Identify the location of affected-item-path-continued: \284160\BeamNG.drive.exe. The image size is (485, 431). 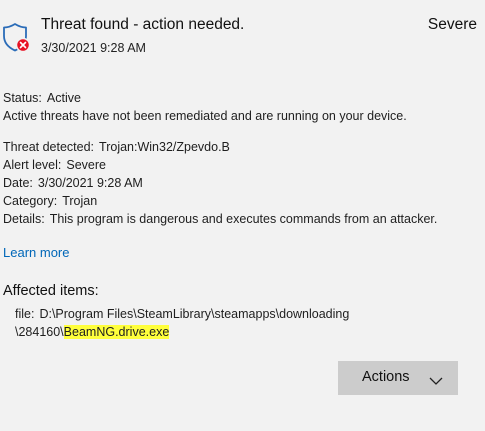
(92, 332).